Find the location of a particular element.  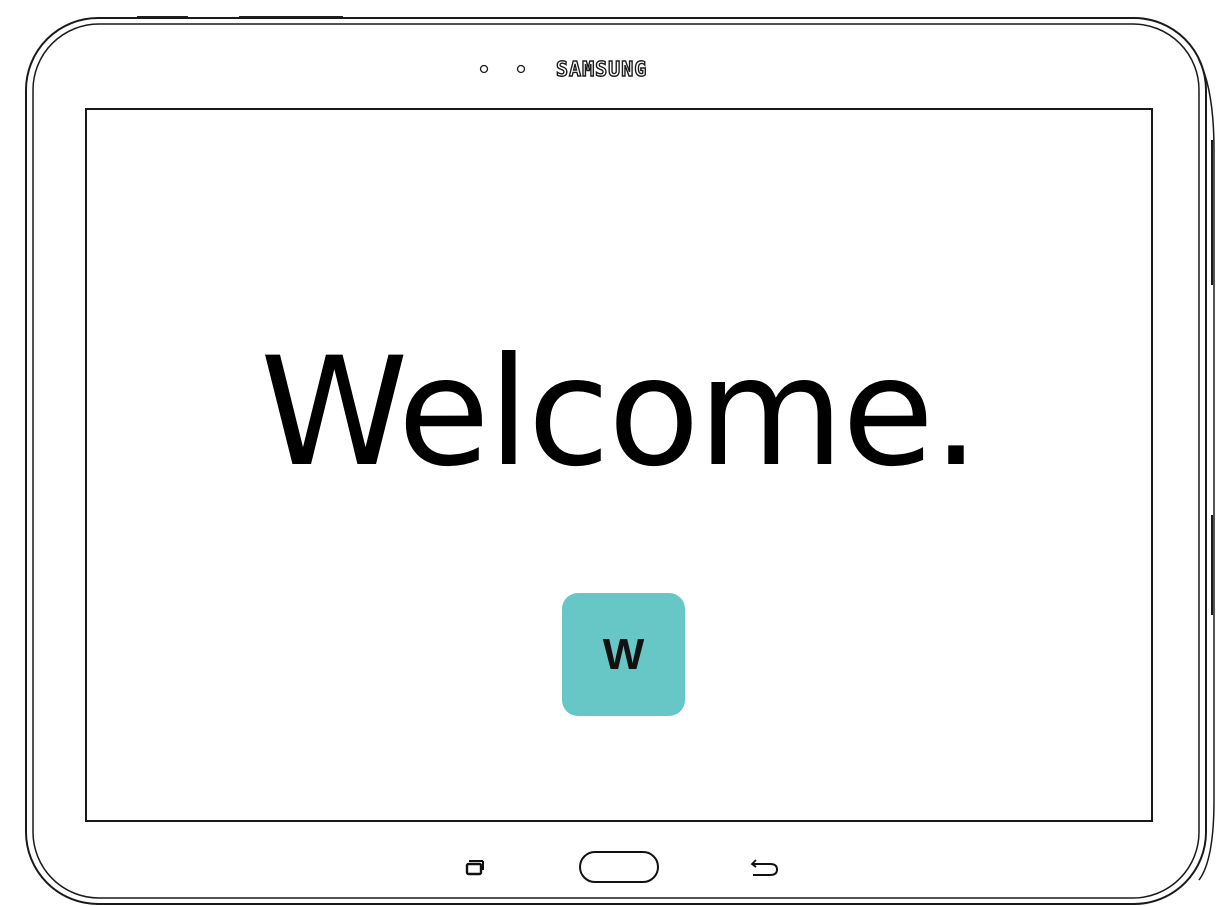

recent-apps-button is located at coordinates (474, 868).